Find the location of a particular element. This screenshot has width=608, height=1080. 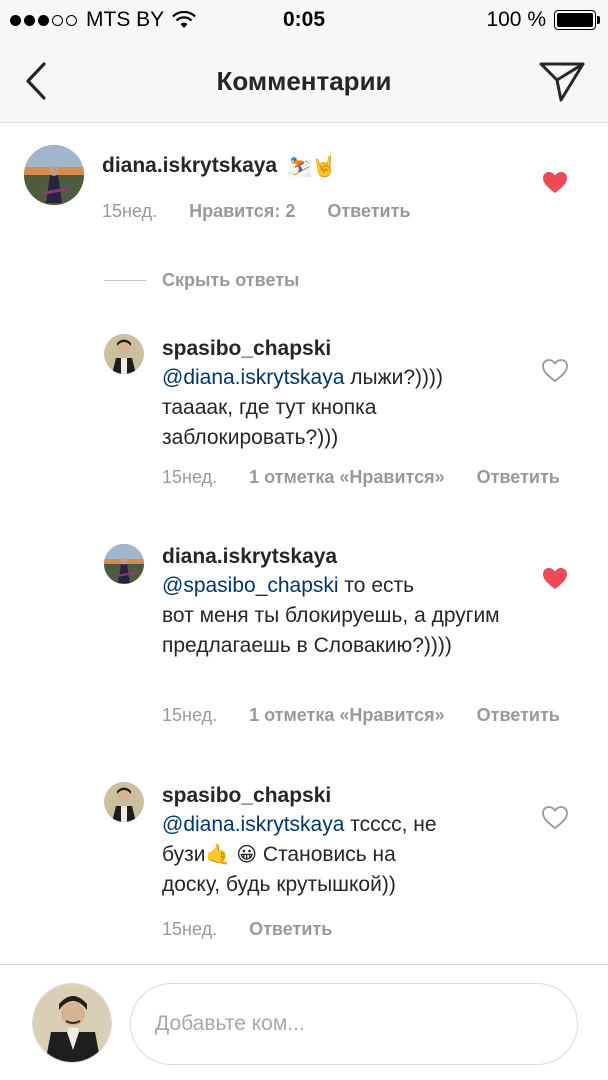

hide-replies-button: Скрыть ответы is located at coordinates (201, 280).